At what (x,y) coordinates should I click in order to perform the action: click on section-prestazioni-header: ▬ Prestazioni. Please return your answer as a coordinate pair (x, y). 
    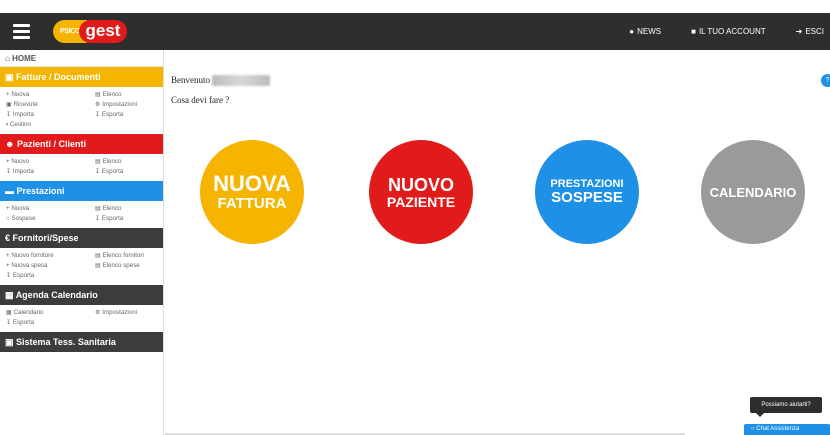
    Looking at the image, I should click on (81, 191).